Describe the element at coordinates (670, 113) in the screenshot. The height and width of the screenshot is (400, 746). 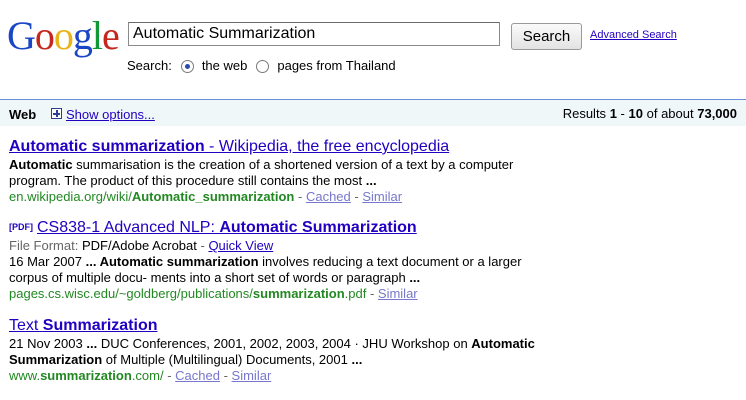
I see `of-about: of about` at that location.